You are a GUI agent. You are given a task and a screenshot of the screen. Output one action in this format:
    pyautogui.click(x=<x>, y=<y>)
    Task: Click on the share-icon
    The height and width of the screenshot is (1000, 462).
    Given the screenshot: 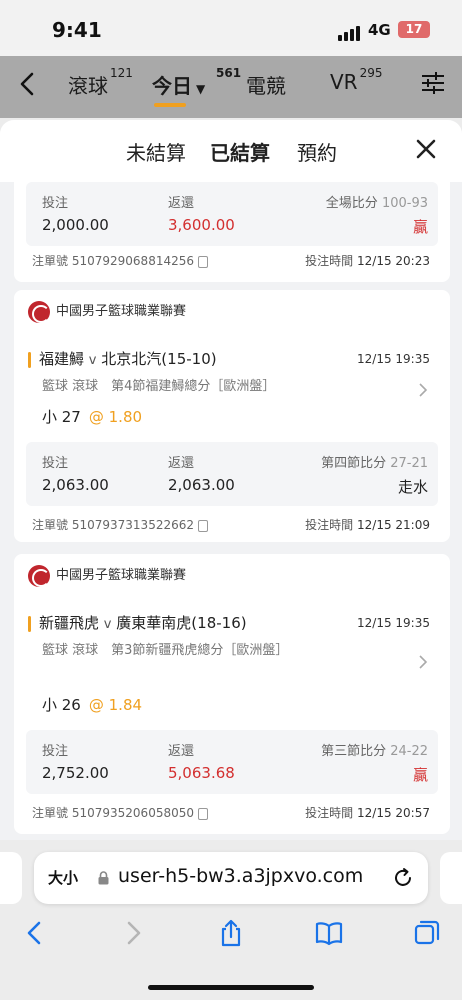 What is the action you would take?
    pyautogui.click(x=231, y=933)
    